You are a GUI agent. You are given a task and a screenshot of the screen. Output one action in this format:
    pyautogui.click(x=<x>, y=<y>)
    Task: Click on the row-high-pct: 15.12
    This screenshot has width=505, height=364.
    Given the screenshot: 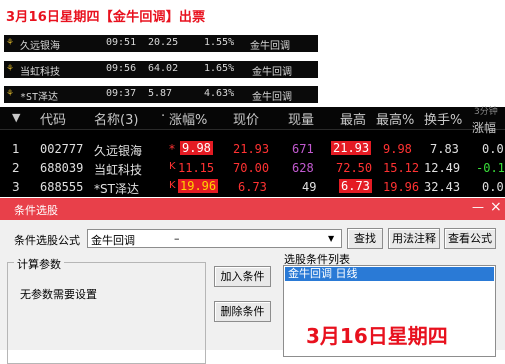 What is the action you would take?
    pyautogui.click(x=401, y=168)
    